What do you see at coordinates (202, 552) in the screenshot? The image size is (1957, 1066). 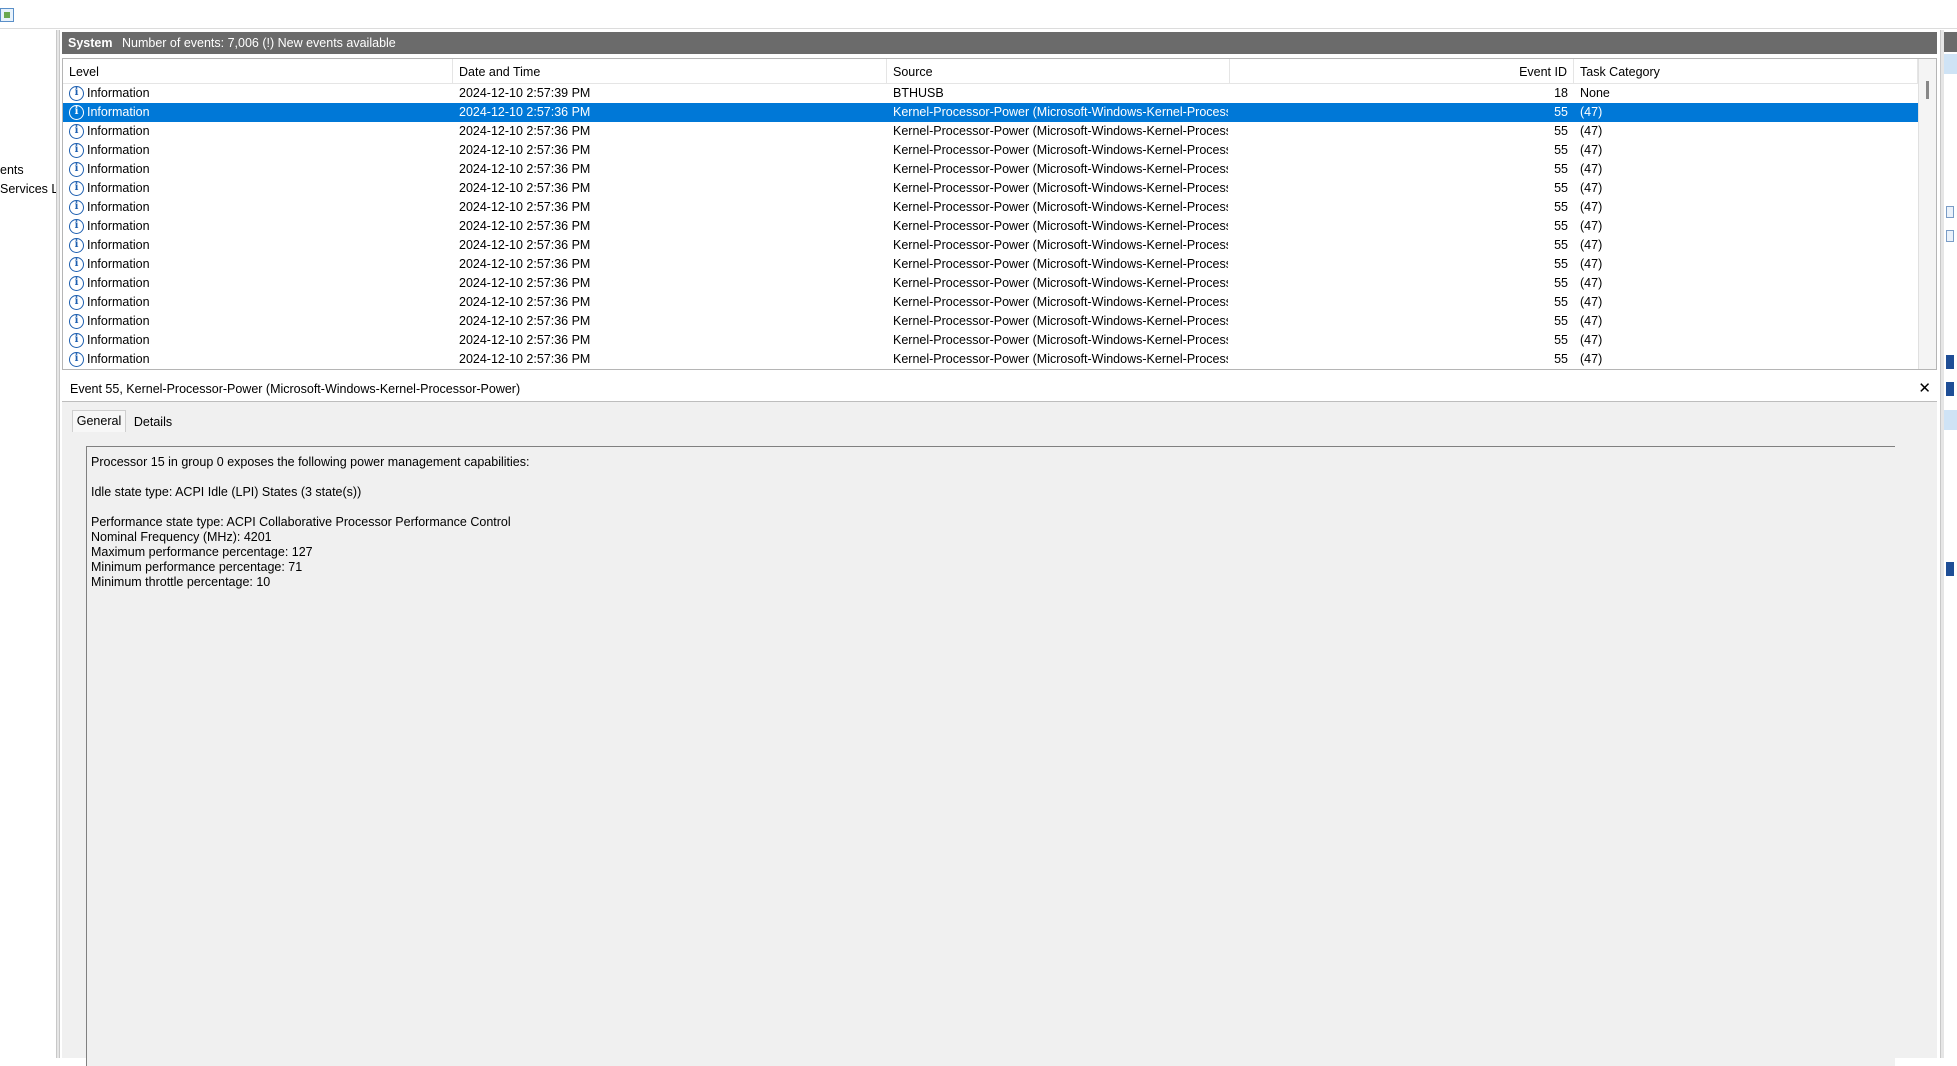 I see `description-line: Maximum performance percentage: 127` at bounding box center [202, 552].